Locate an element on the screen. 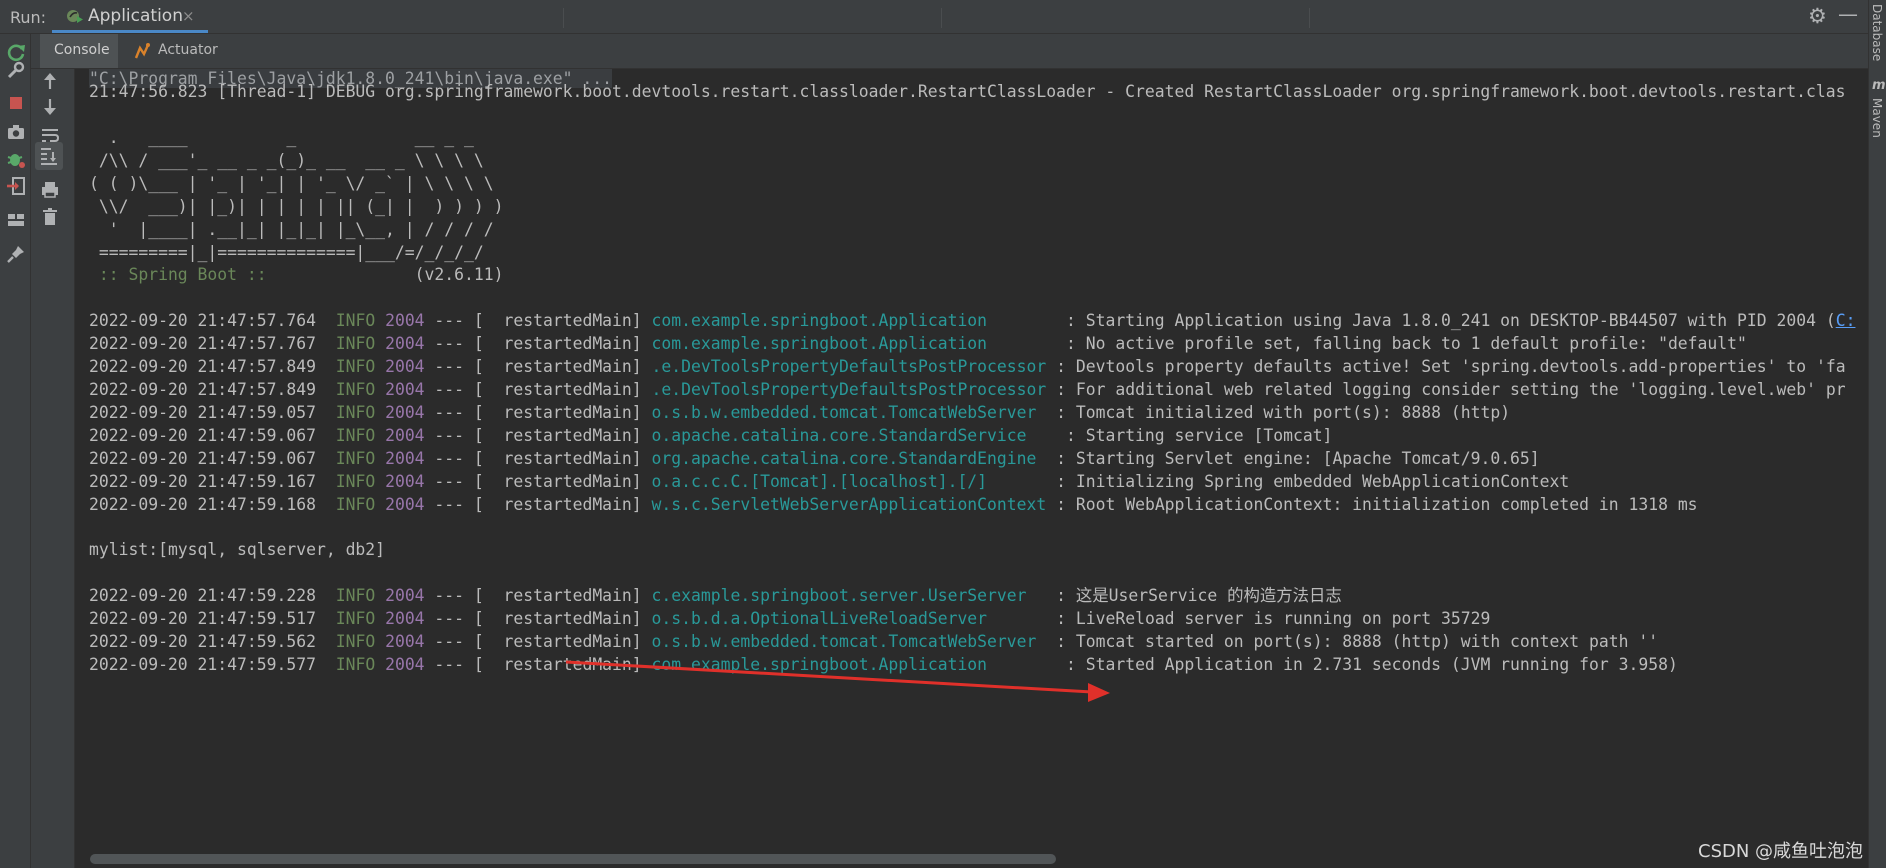  log-logger: .e.DevToolsPropertyDefaultsPostProcessor is located at coordinates (849, 366).